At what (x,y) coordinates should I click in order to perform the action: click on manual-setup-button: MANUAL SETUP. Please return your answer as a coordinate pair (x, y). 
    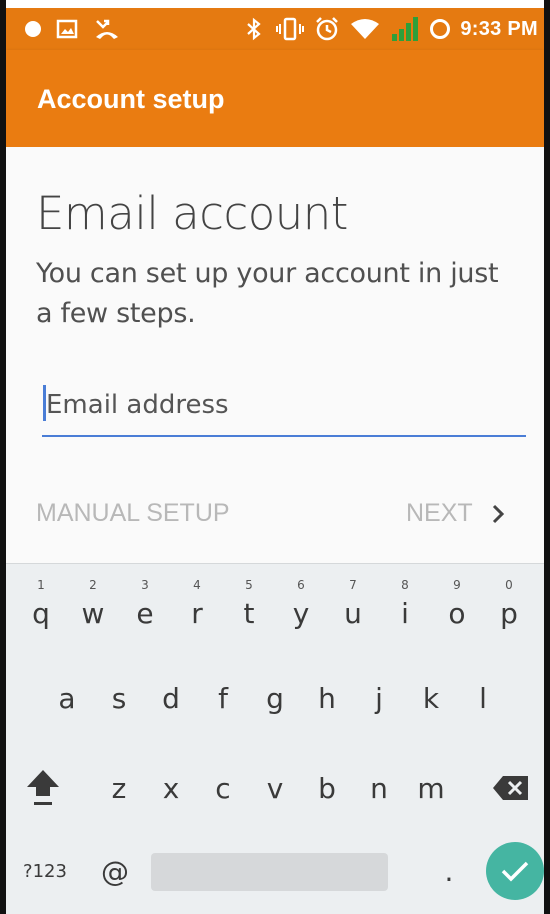
    Looking at the image, I should click on (133, 513).